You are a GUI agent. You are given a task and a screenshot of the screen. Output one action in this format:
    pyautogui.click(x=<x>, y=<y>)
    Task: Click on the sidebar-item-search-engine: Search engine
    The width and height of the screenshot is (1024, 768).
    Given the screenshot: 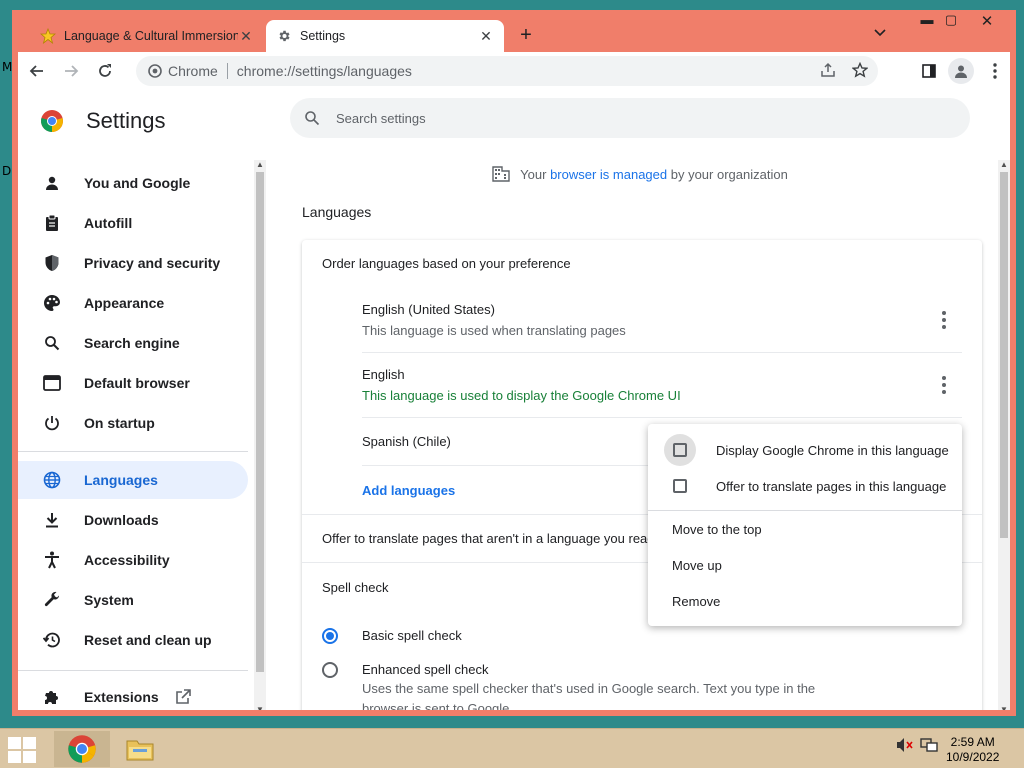 What is the action you would take?
    pyautogui.click(x=133, y=343)
    